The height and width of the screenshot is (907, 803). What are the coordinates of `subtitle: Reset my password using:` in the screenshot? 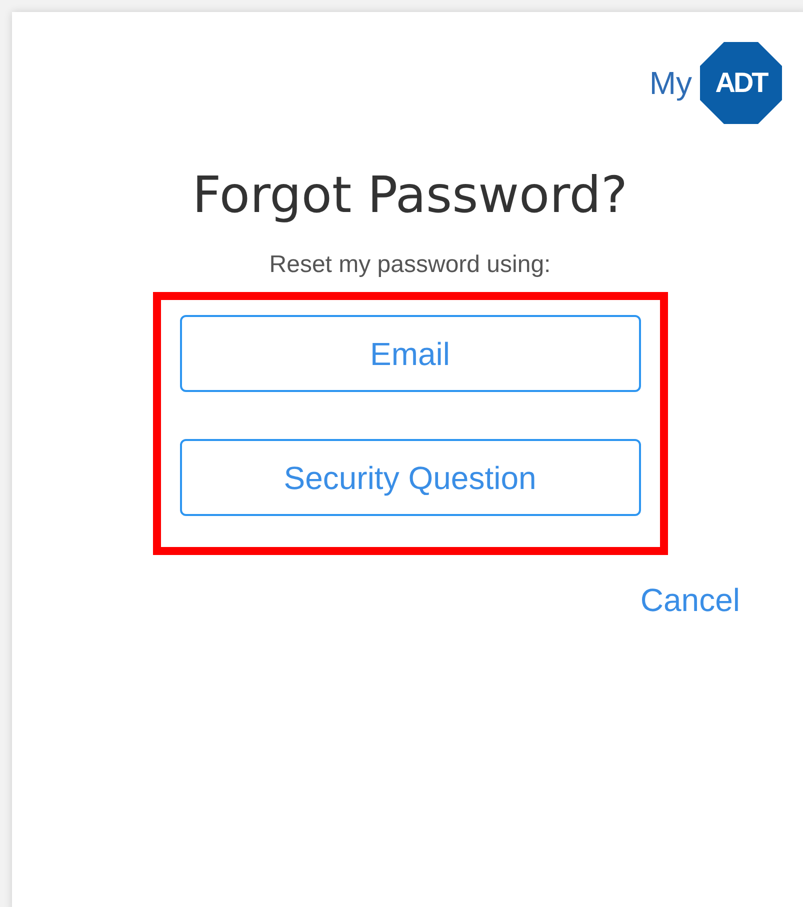 It's located at (410, 265).